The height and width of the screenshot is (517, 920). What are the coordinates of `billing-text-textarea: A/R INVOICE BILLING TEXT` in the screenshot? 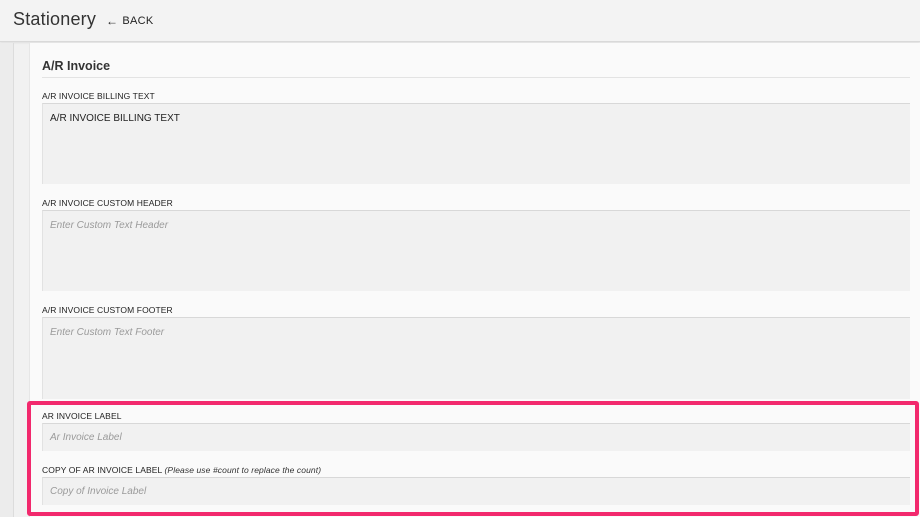 It's located at (476, 143).